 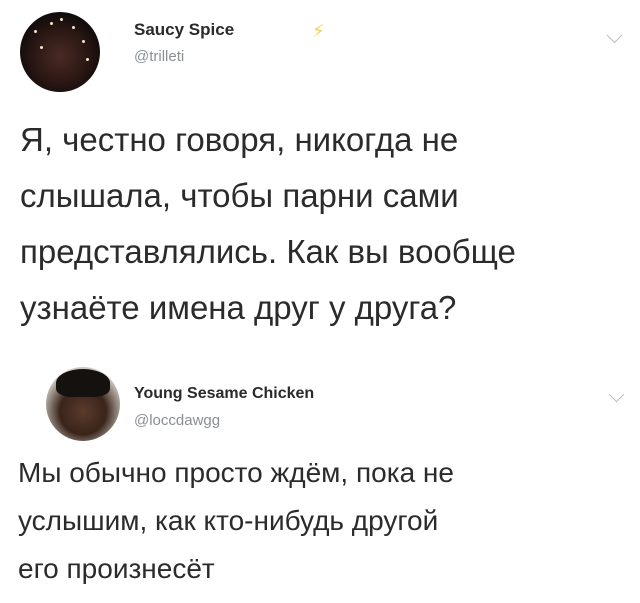 What do you see at coordinates (268, 251) in the screenshot?
I see `tweet-text-line: представлялись. Как вы вообще` at bounding box center [268, 251].